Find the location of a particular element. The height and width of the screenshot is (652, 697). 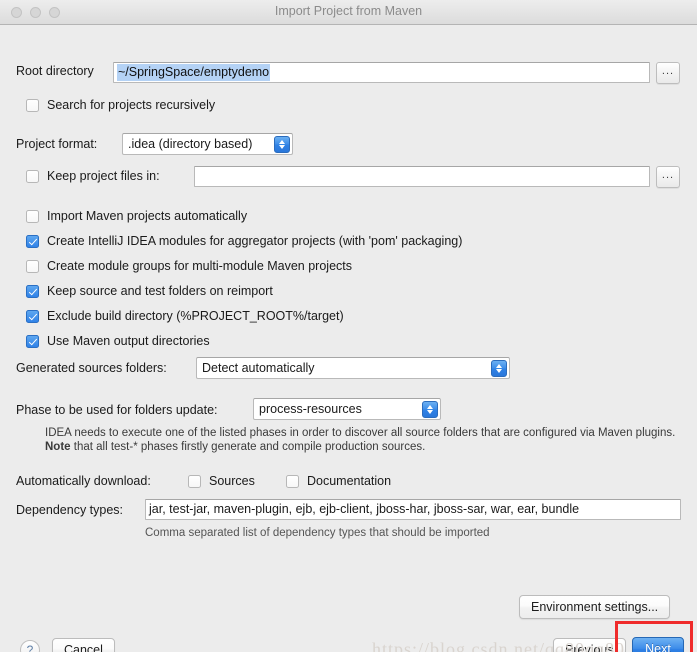

auto-download-documentation-row: Documentation is located at coordinates (338, 481).